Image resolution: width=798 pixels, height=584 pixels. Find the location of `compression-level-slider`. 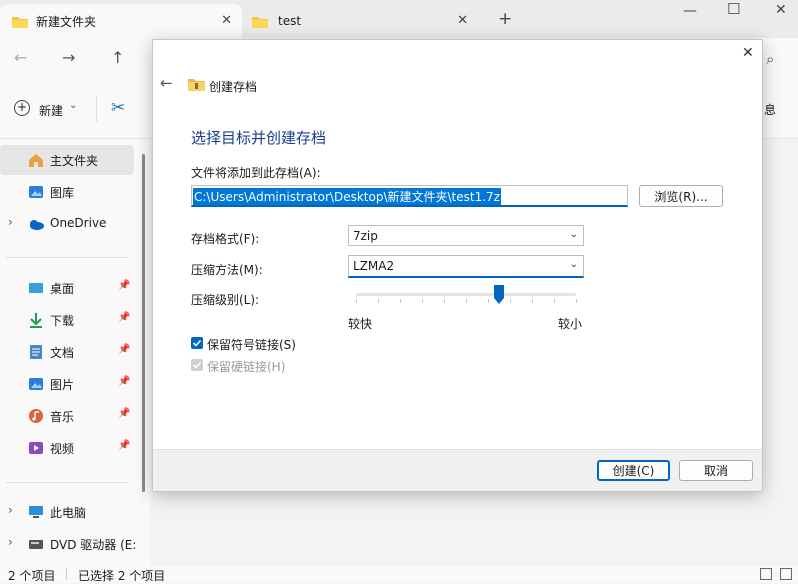

compression-level-slider is located at coordinates (466, 296).